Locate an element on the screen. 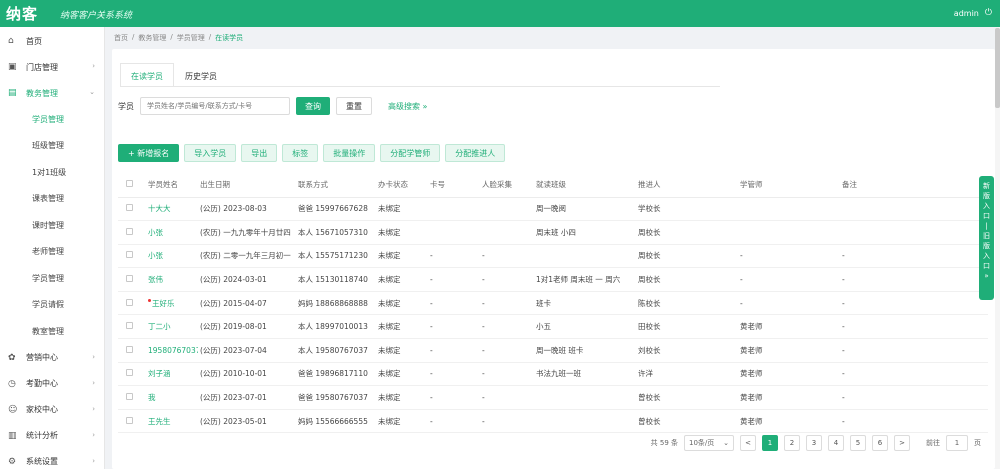  add-enrollment-button: + 新增报名 is located at coordinates (149, 153).